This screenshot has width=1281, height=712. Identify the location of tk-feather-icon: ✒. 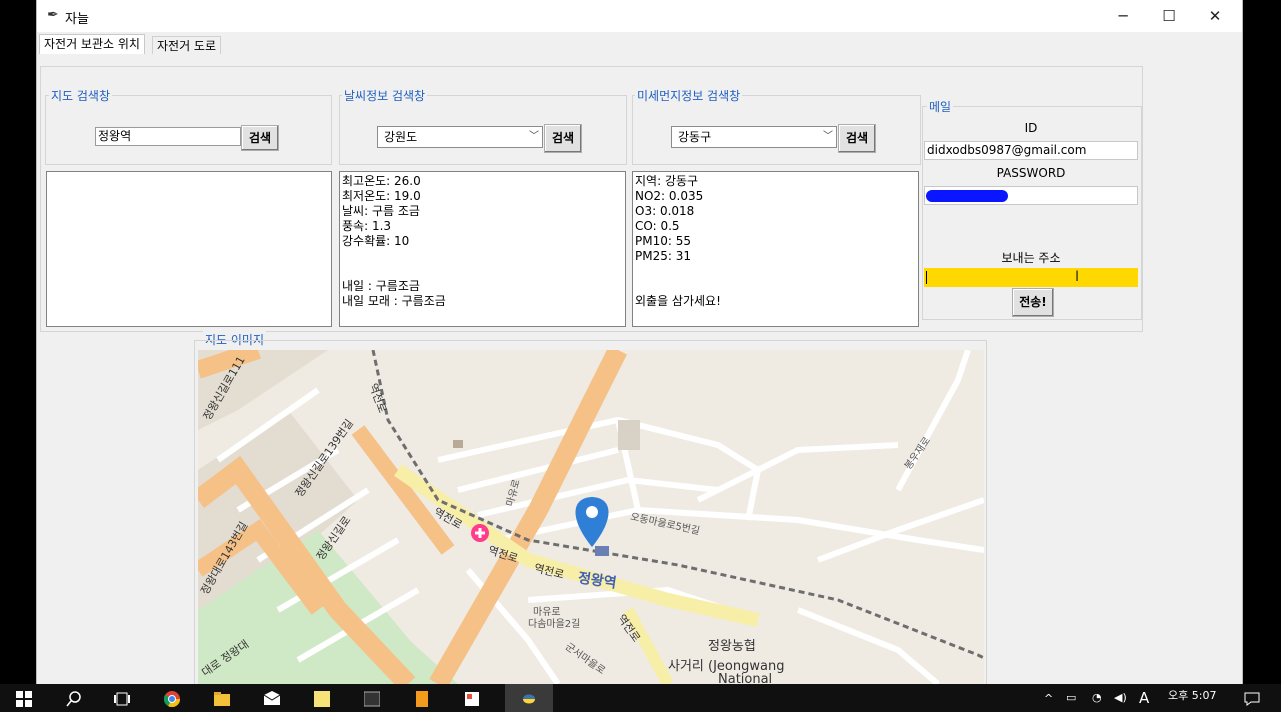
(53, 15).